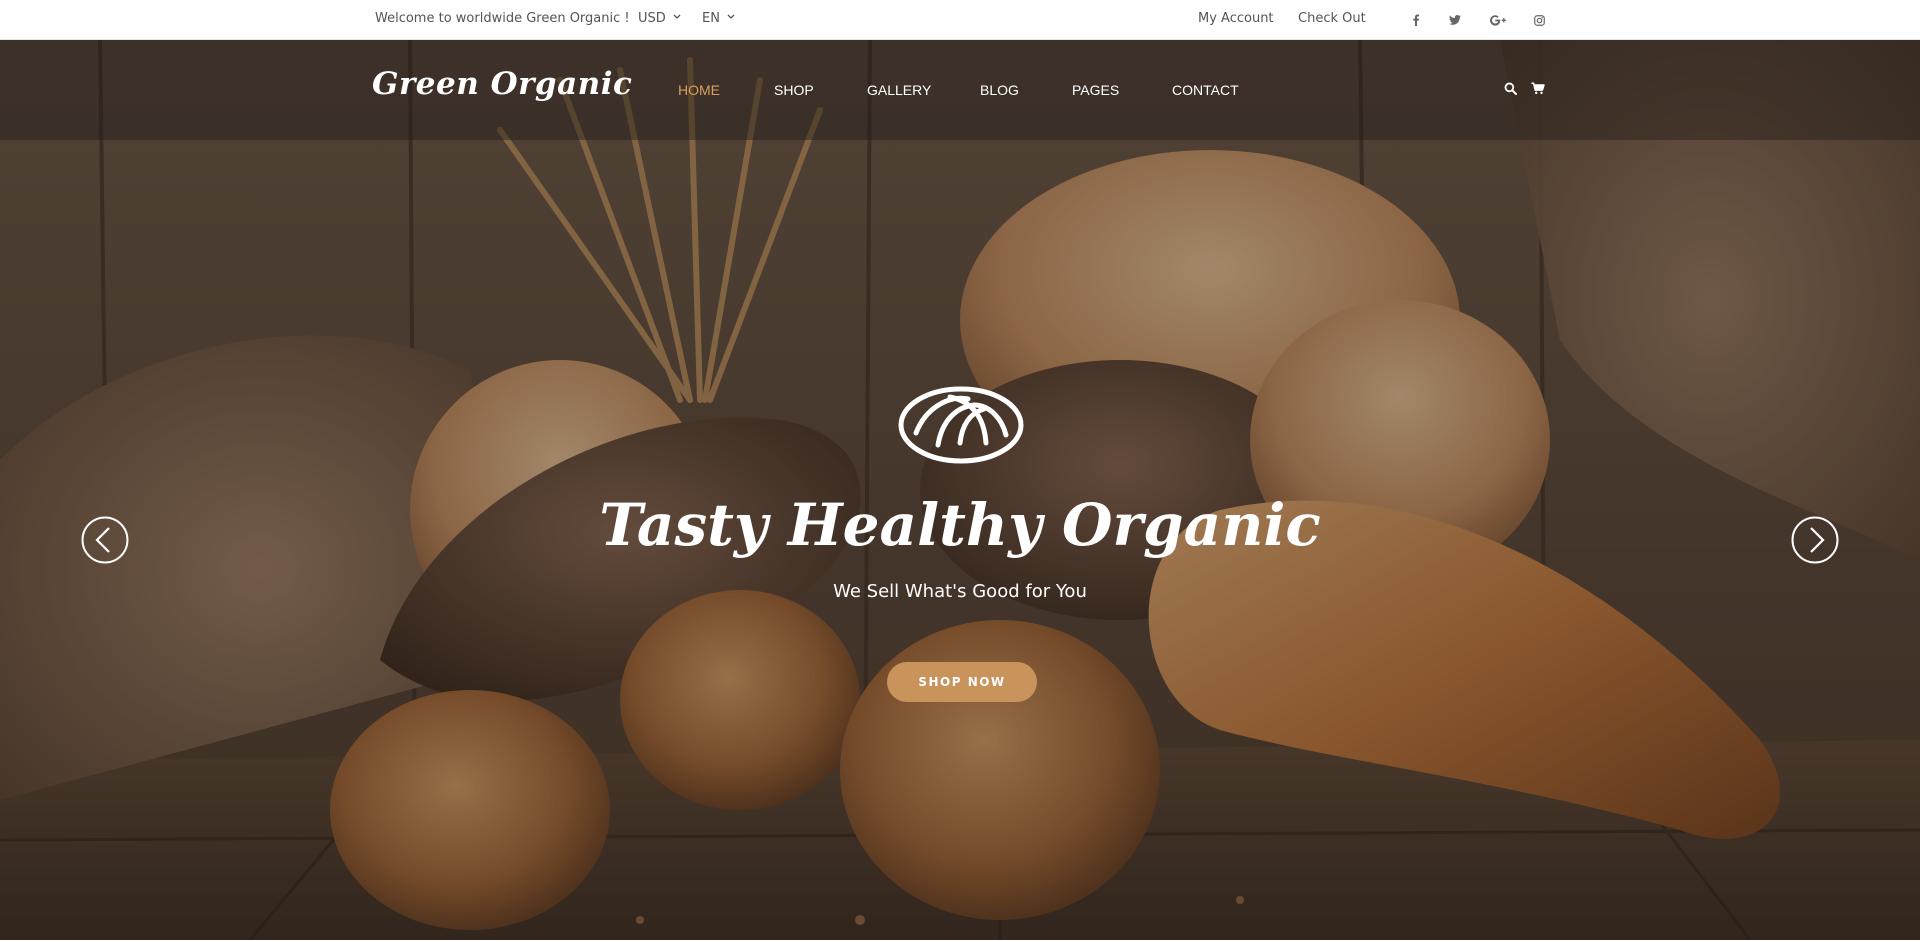 This screenshot has height=942, width=1920. Describe the element at coordinates (699, 90) in the screenshot. I see `nav-home: HOME` at that location.